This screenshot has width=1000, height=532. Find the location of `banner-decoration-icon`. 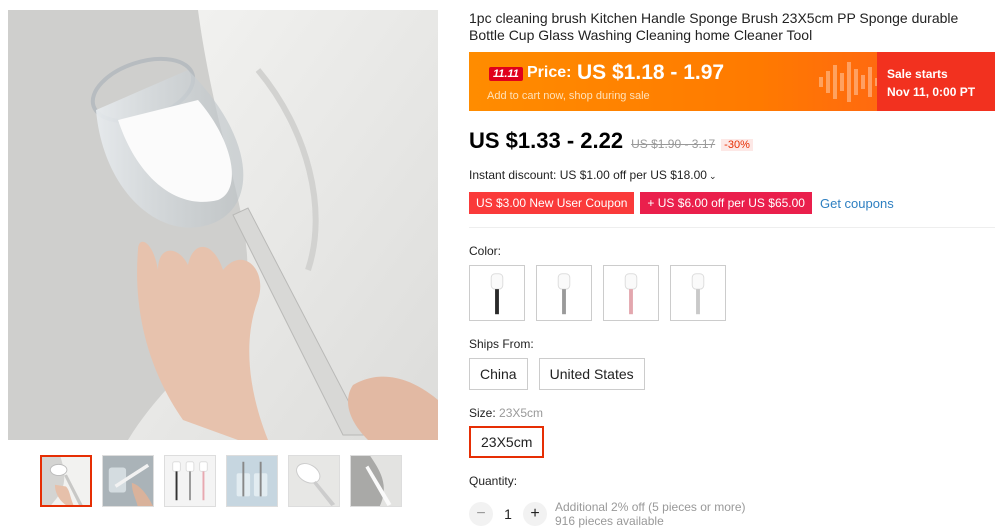

banner-decoration-icon is located at coordinates (849, 82).